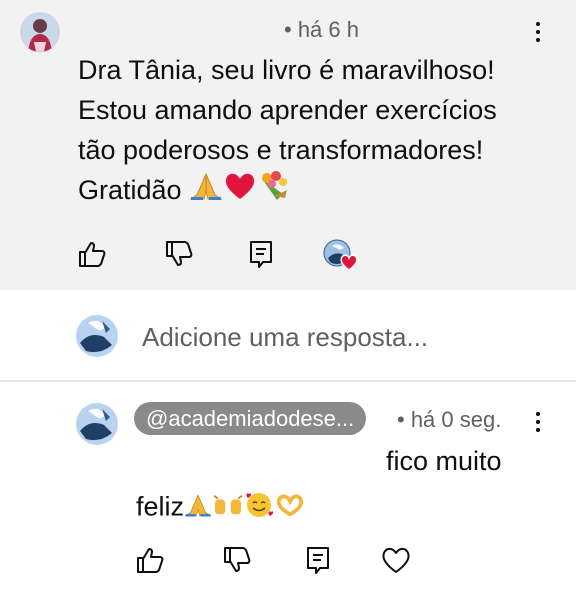 This screenshot has height=603, width=576. I want to click on creator-heart-badge, so click(341, 255).